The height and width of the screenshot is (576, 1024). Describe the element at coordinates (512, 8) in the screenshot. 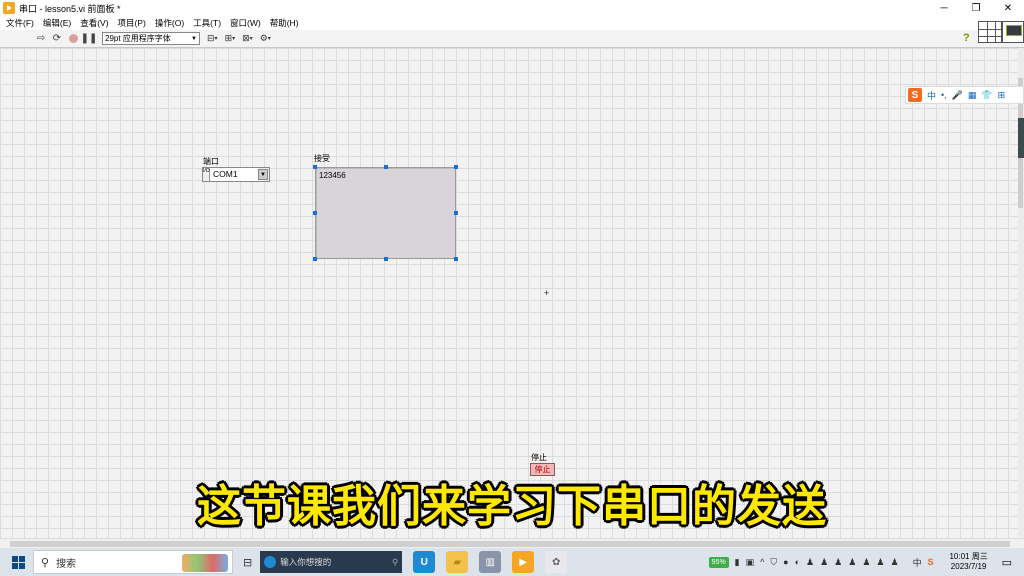

I see `title-bar: 串口 - lesson5.vi 前面板 * ─ ❐ ✕` at that location.